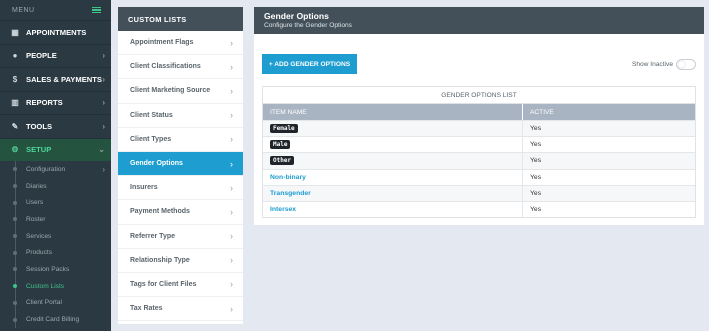  Describe the element at coordinates (151, 139) in the screenshot. I see `list-item-label: Client Types` at that location.